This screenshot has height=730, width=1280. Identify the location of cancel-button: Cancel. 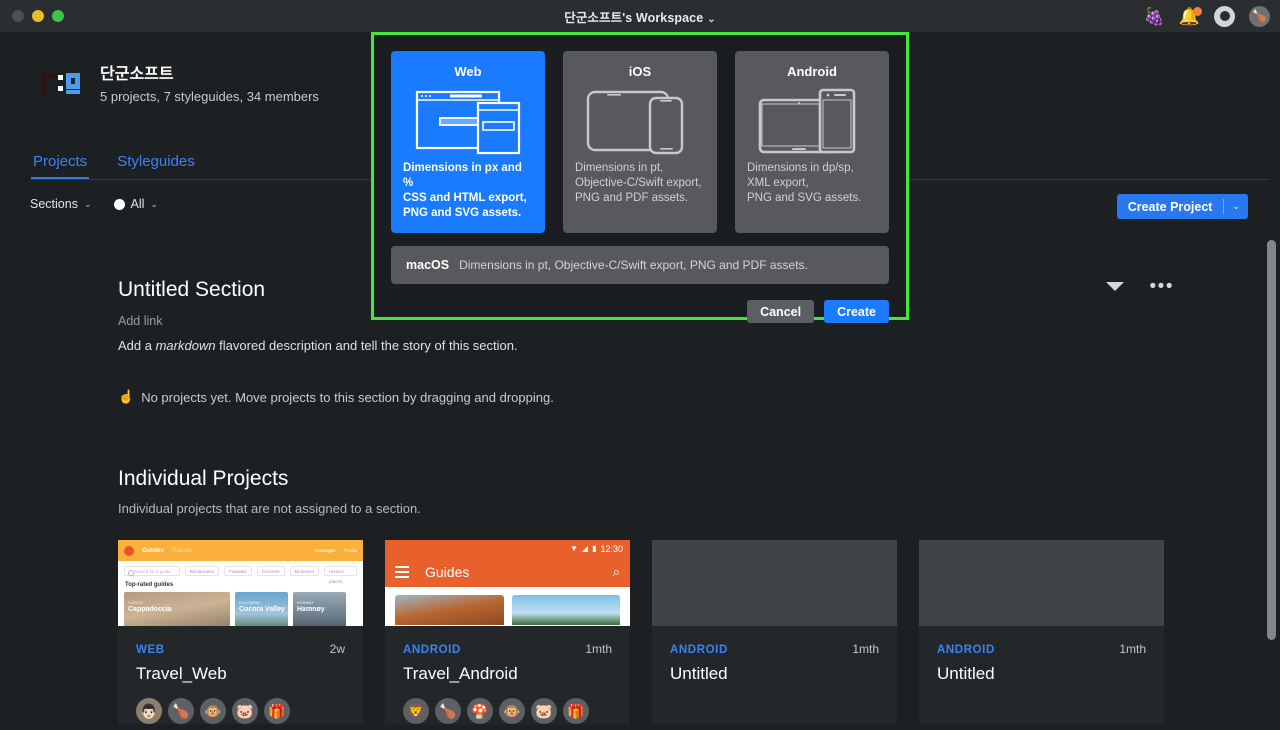
(781, 311).